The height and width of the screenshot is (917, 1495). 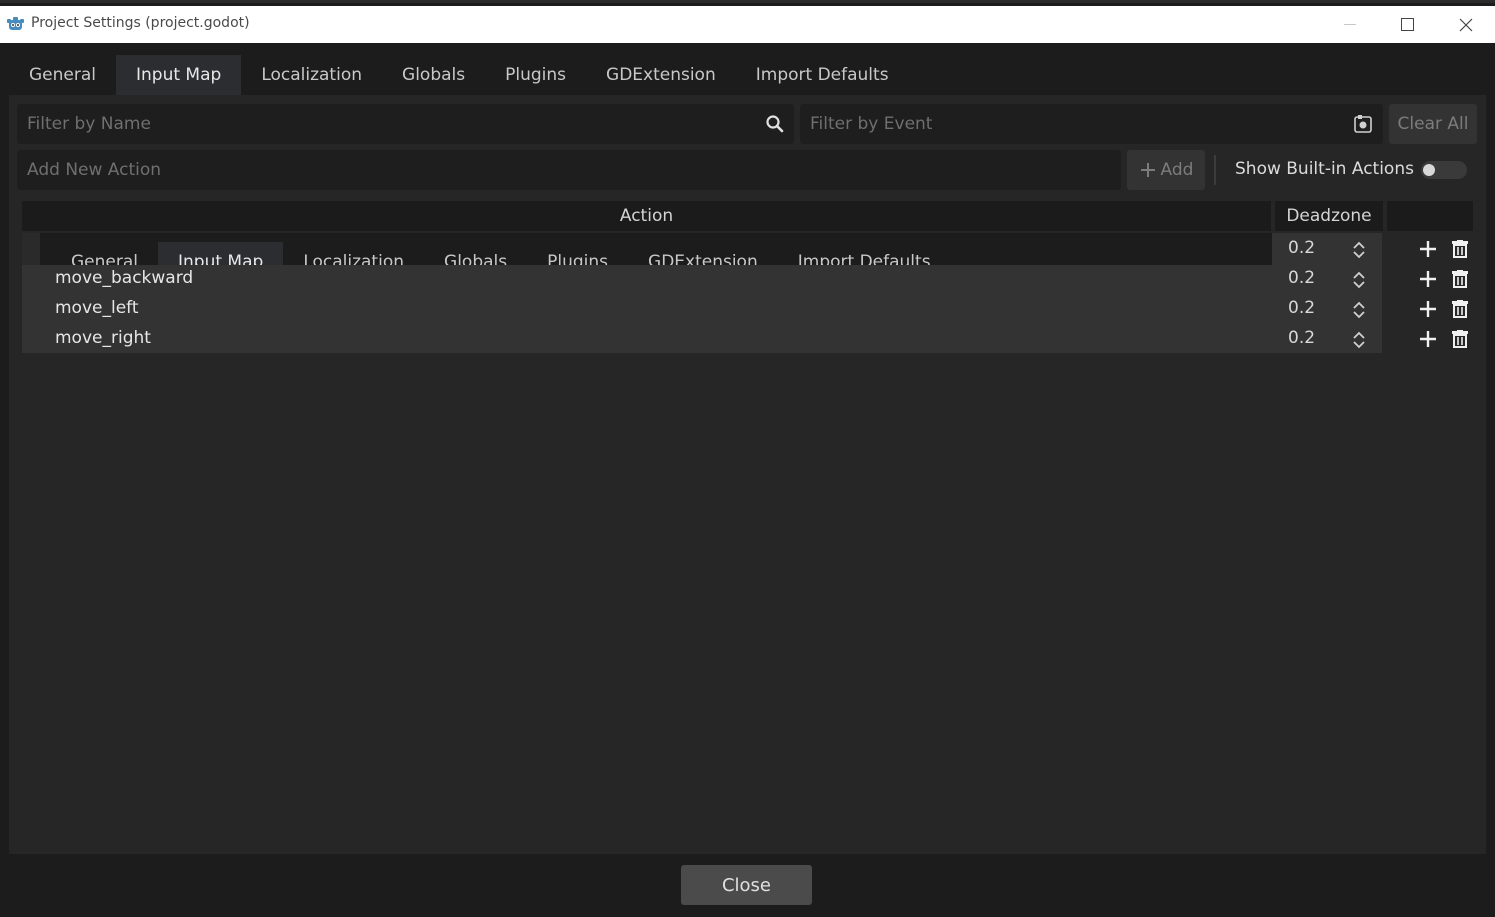 What do you see at coordinates (746, 885) in the screenshot?
I see `close-button: Close` at bounding box center [746, 885].